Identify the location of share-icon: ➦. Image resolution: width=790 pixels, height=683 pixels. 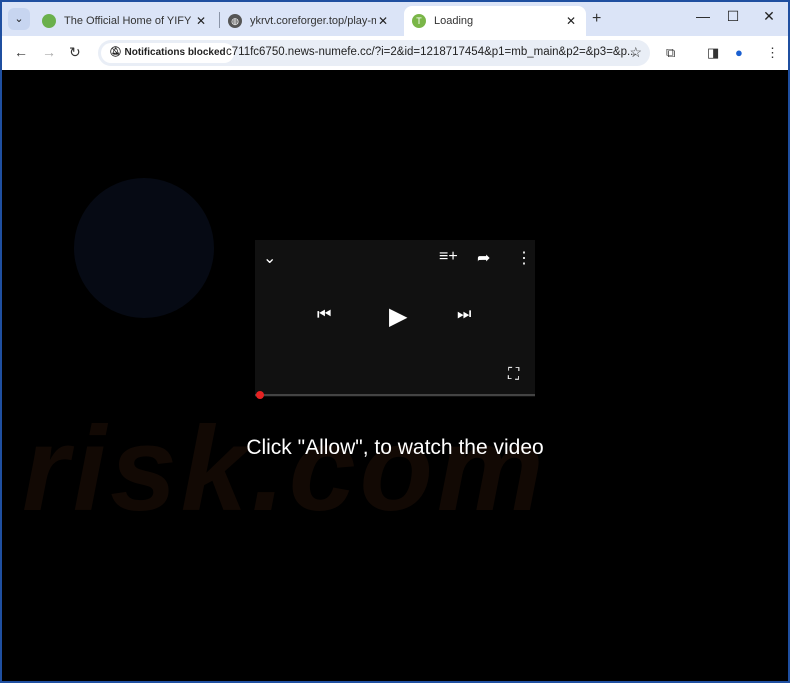
(483, 258).